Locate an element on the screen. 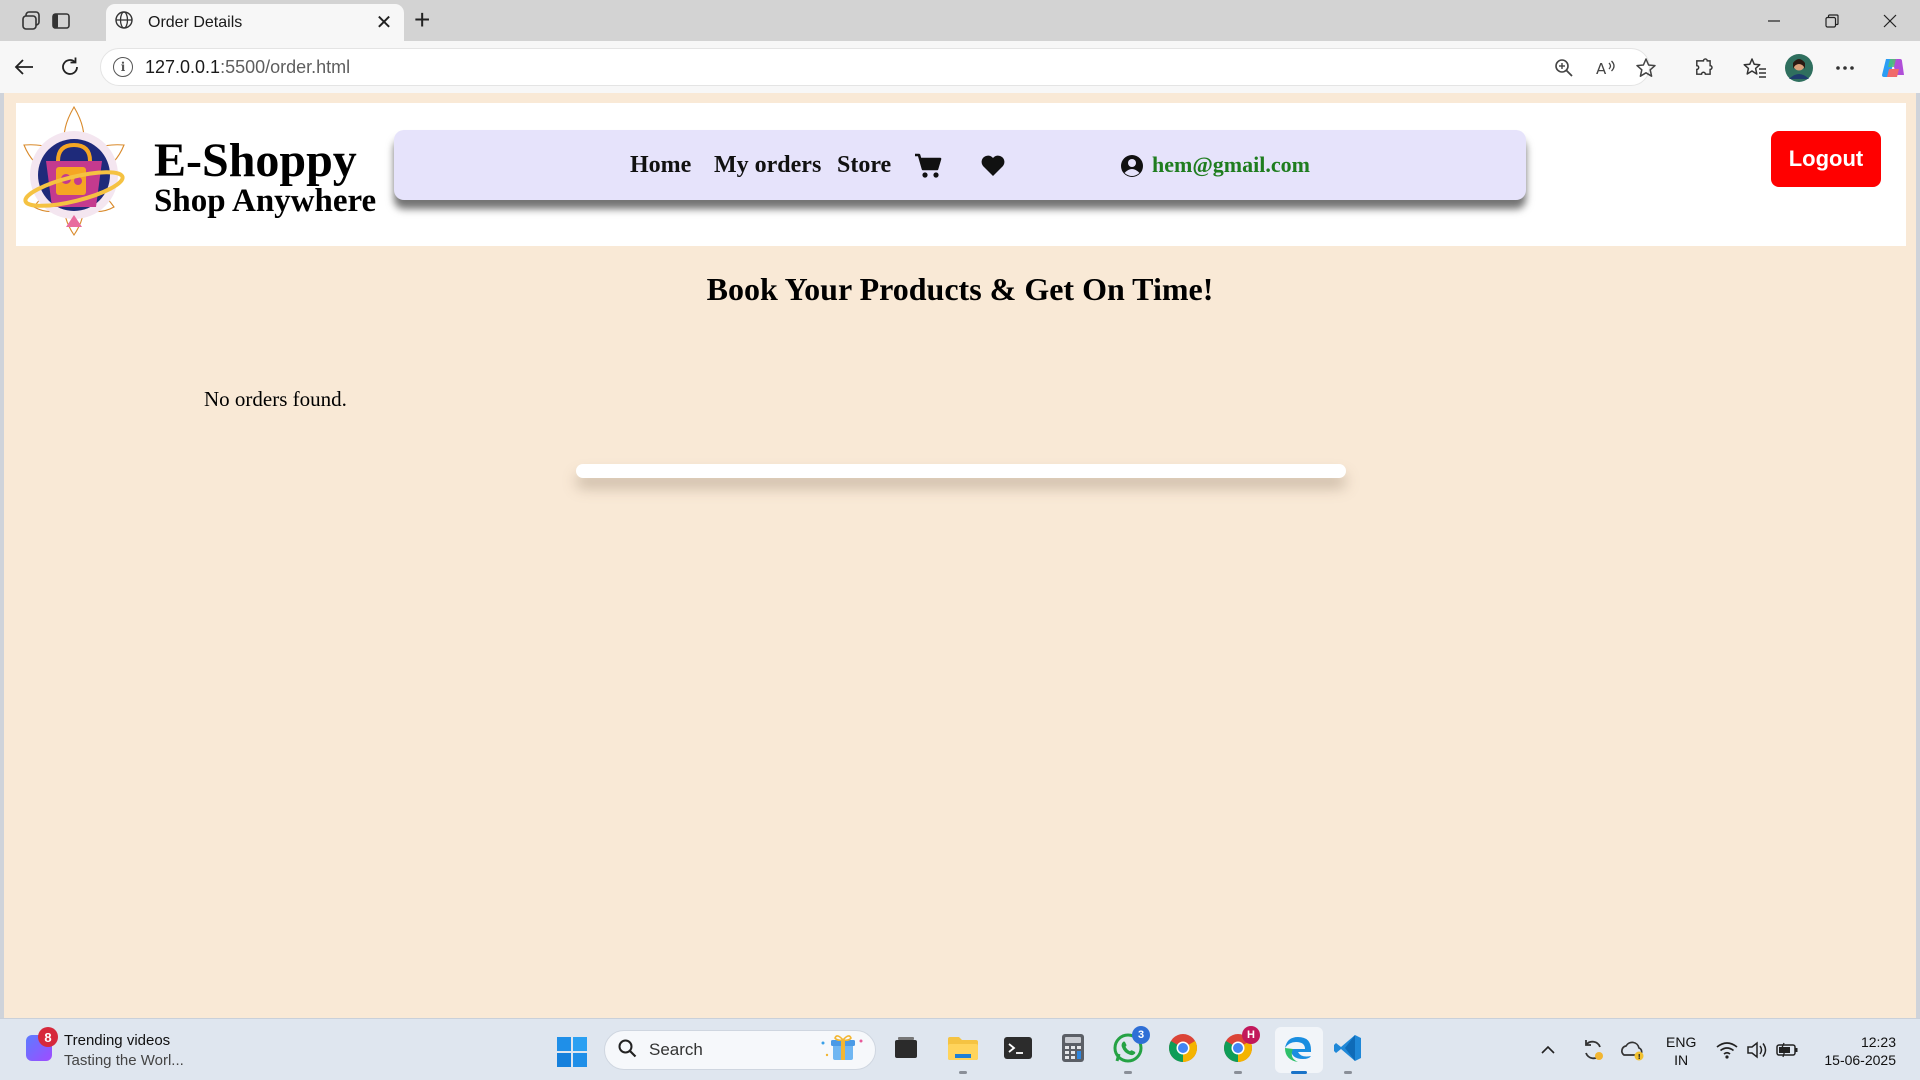  sync-icon is located at coordinates (1593, 1050).